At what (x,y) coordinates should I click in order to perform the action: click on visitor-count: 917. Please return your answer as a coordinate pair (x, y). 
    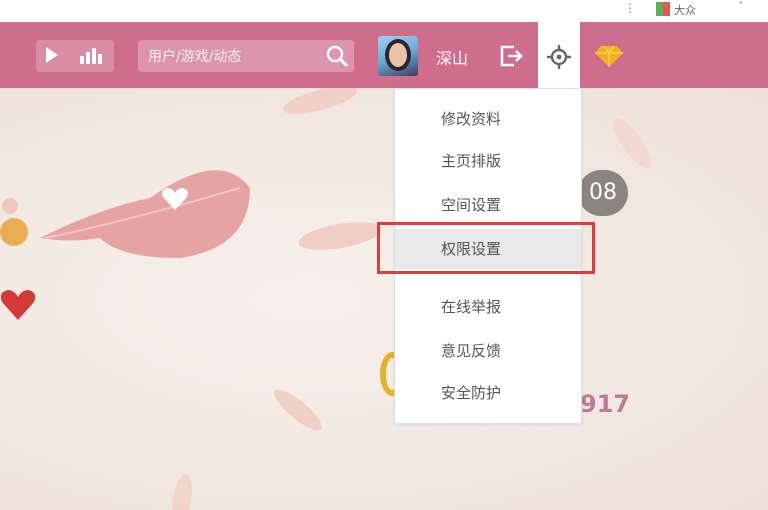
    Looking at the image, I should click on (605, 404).